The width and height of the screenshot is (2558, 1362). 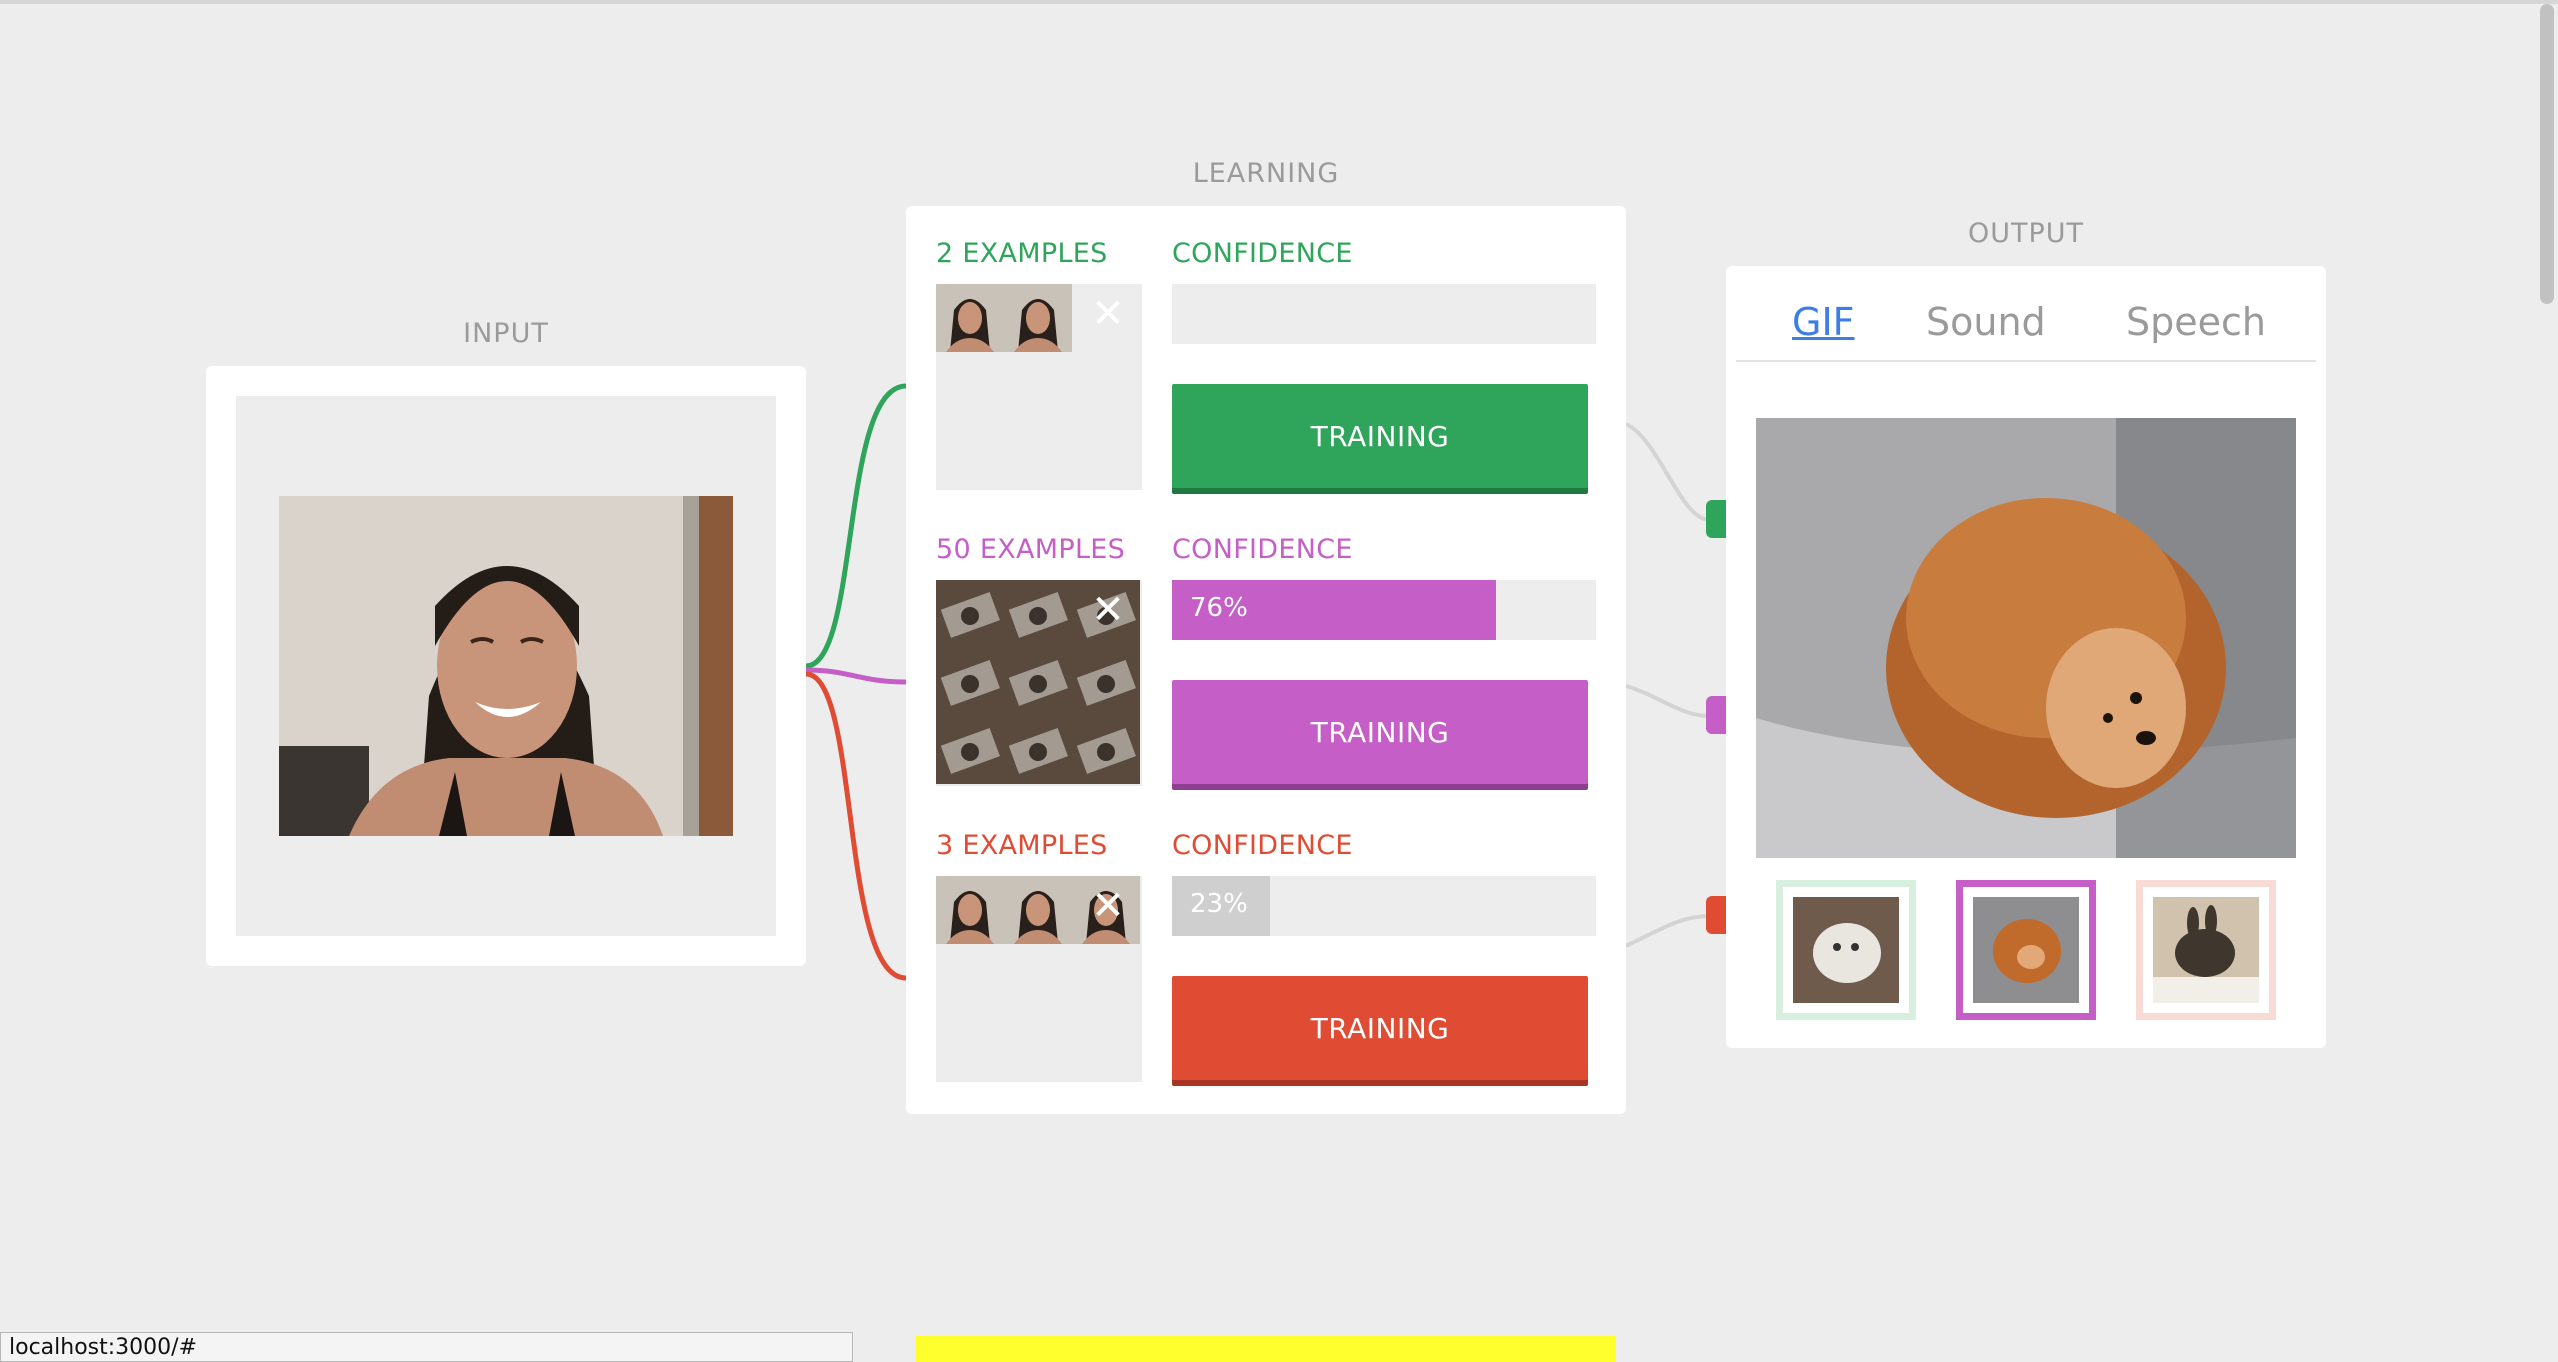 What do you see at coordinates (1022, 253) in the screenshot?
I see `examples-count-label: 2 EXAMPLES` at bounding box center [1022, 253].